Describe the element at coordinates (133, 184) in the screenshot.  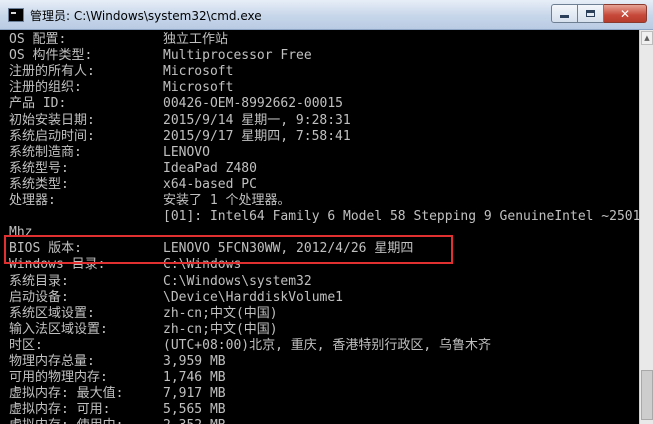
I see `console-line: 系统类型: x64-based PC` at that location.